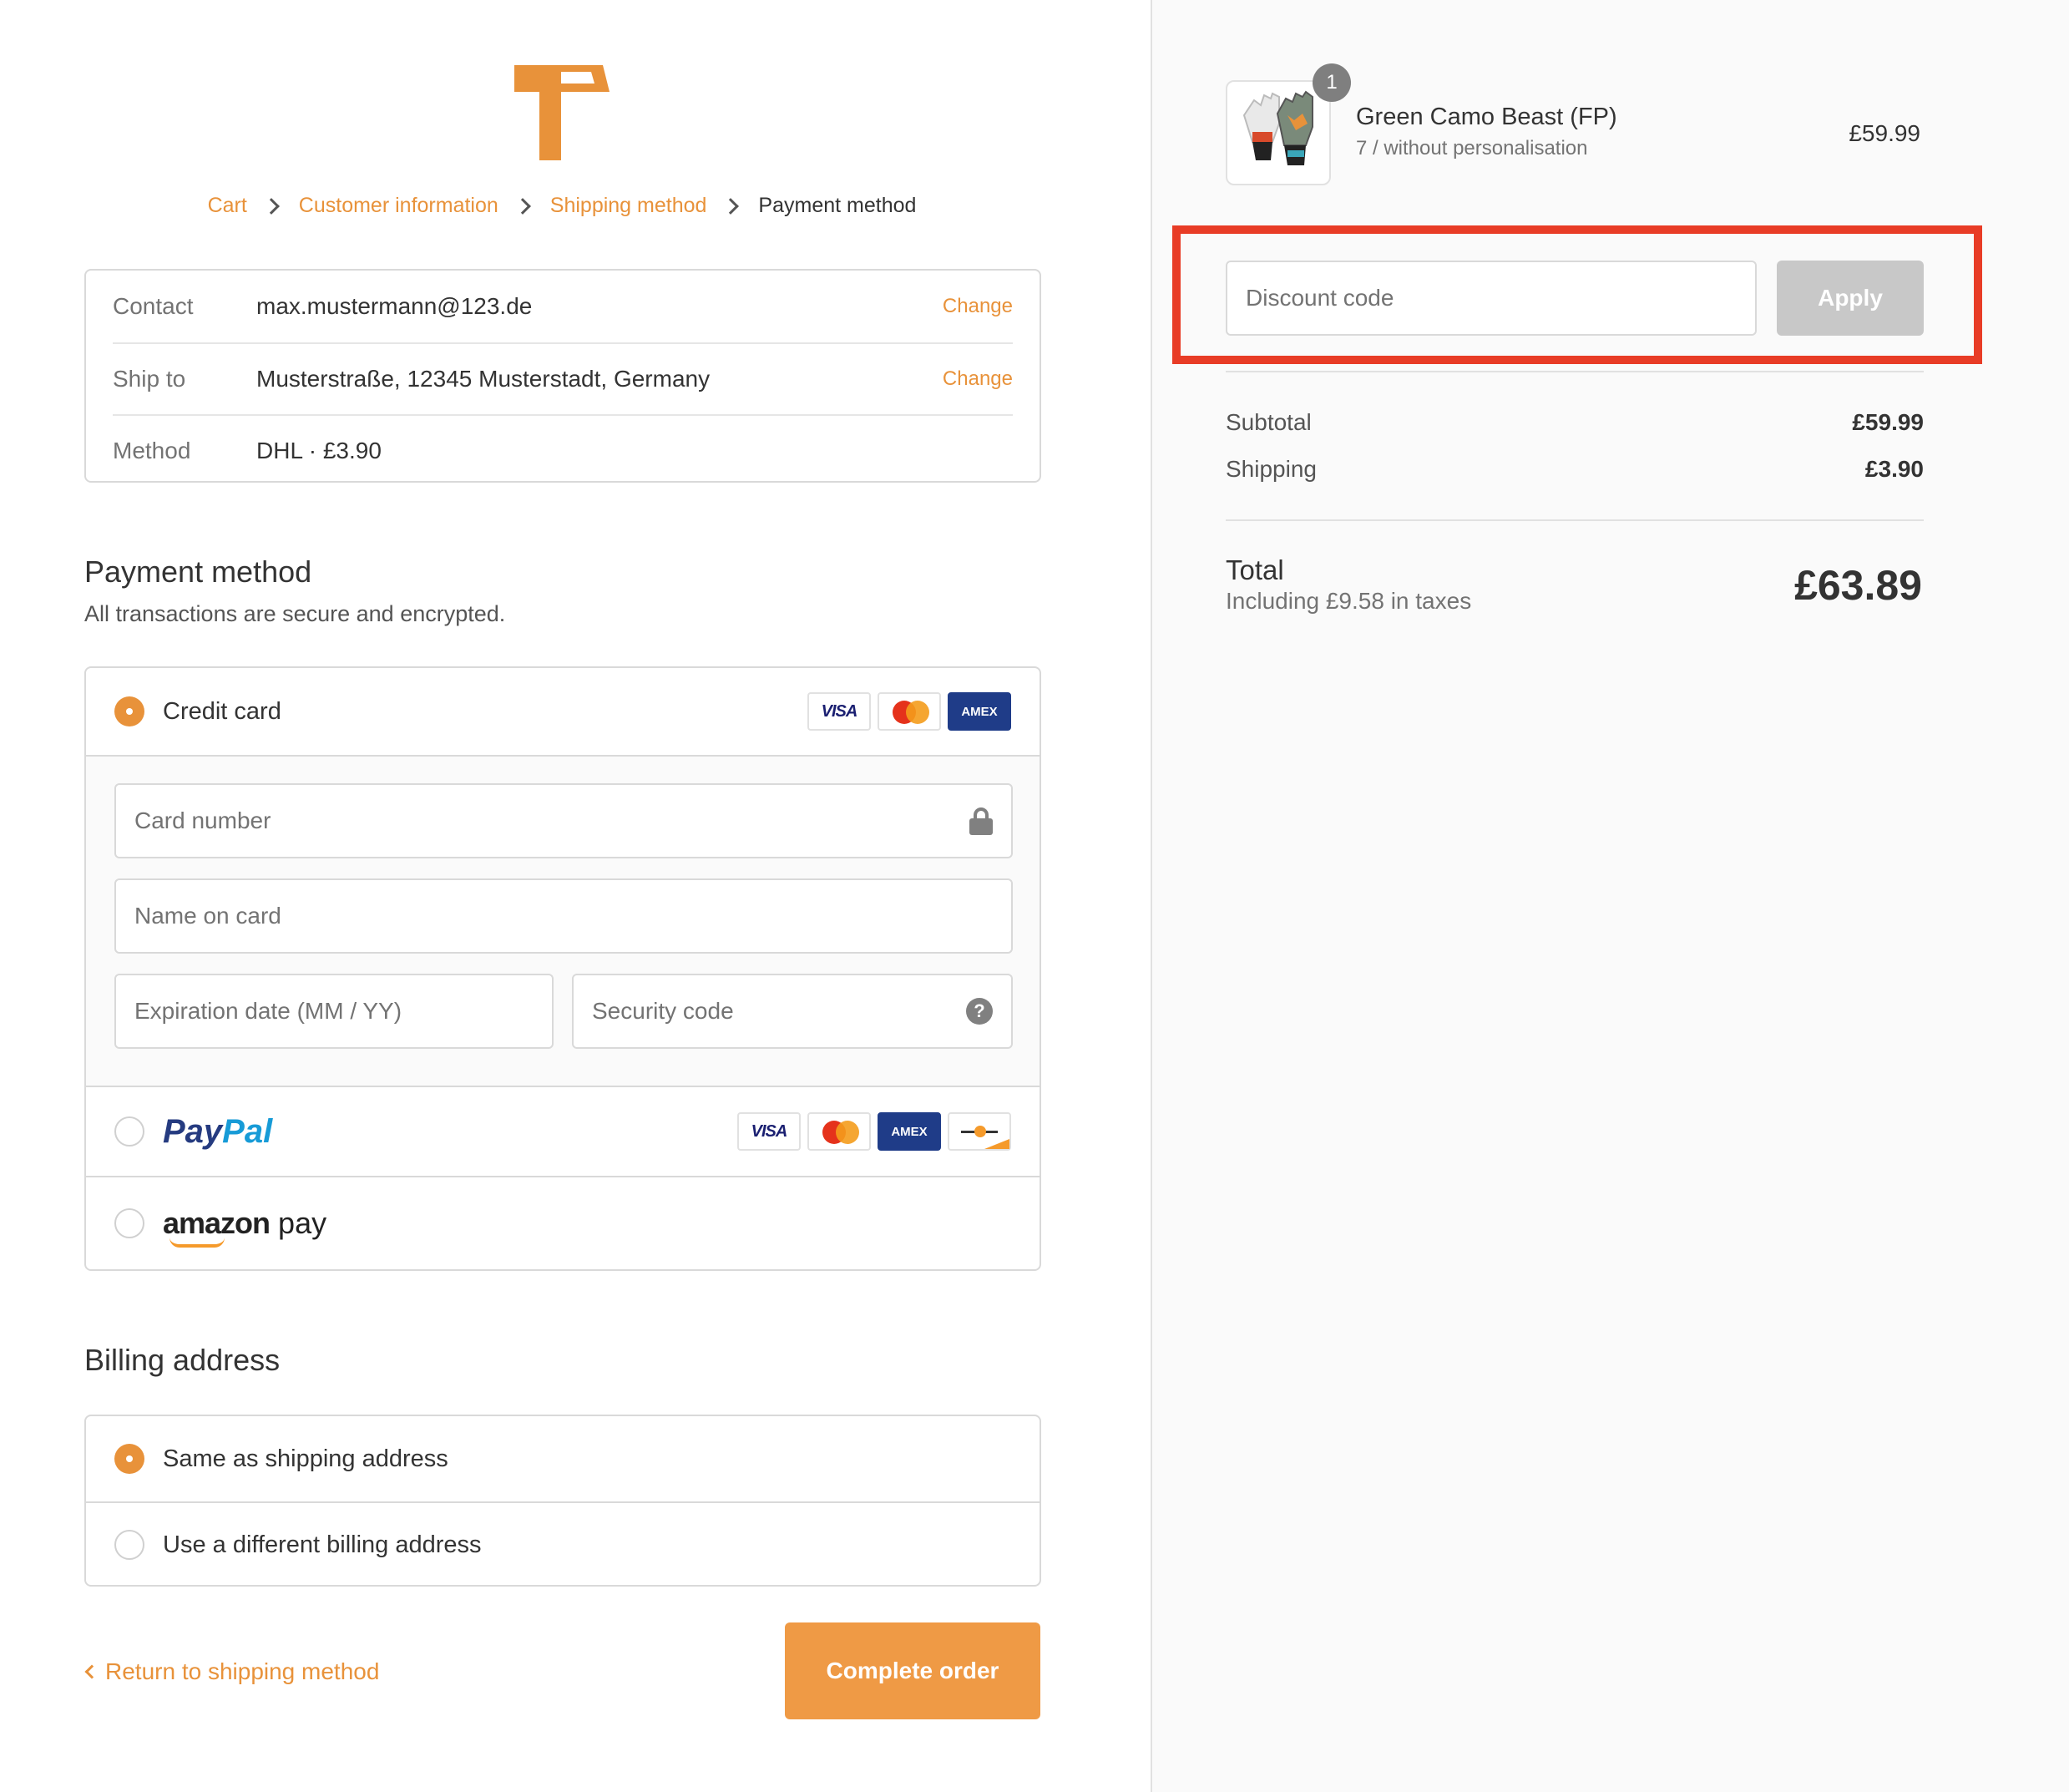 The width and height of the screenshot is (2069, 1792). What do you see at coordinates (563, 916) in the screenshot?
I see `name-on-card-field: Name on card` at bounding box center [563, 916].